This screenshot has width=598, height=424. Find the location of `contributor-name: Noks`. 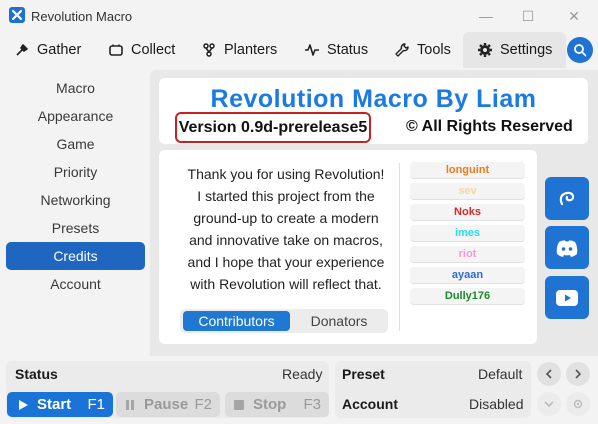

contributor-name: Noks is located at coordinates (467, 212).